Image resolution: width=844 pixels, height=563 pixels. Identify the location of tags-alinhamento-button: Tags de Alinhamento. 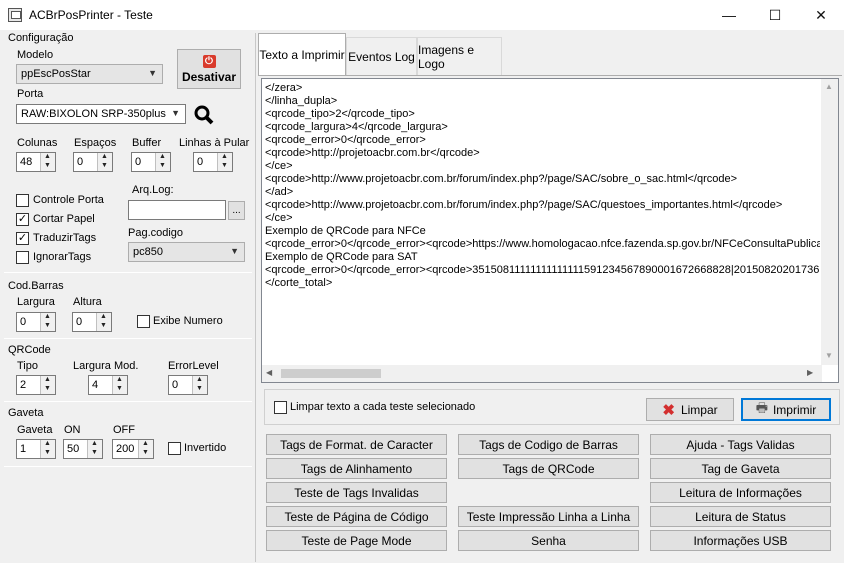
(356, 468).